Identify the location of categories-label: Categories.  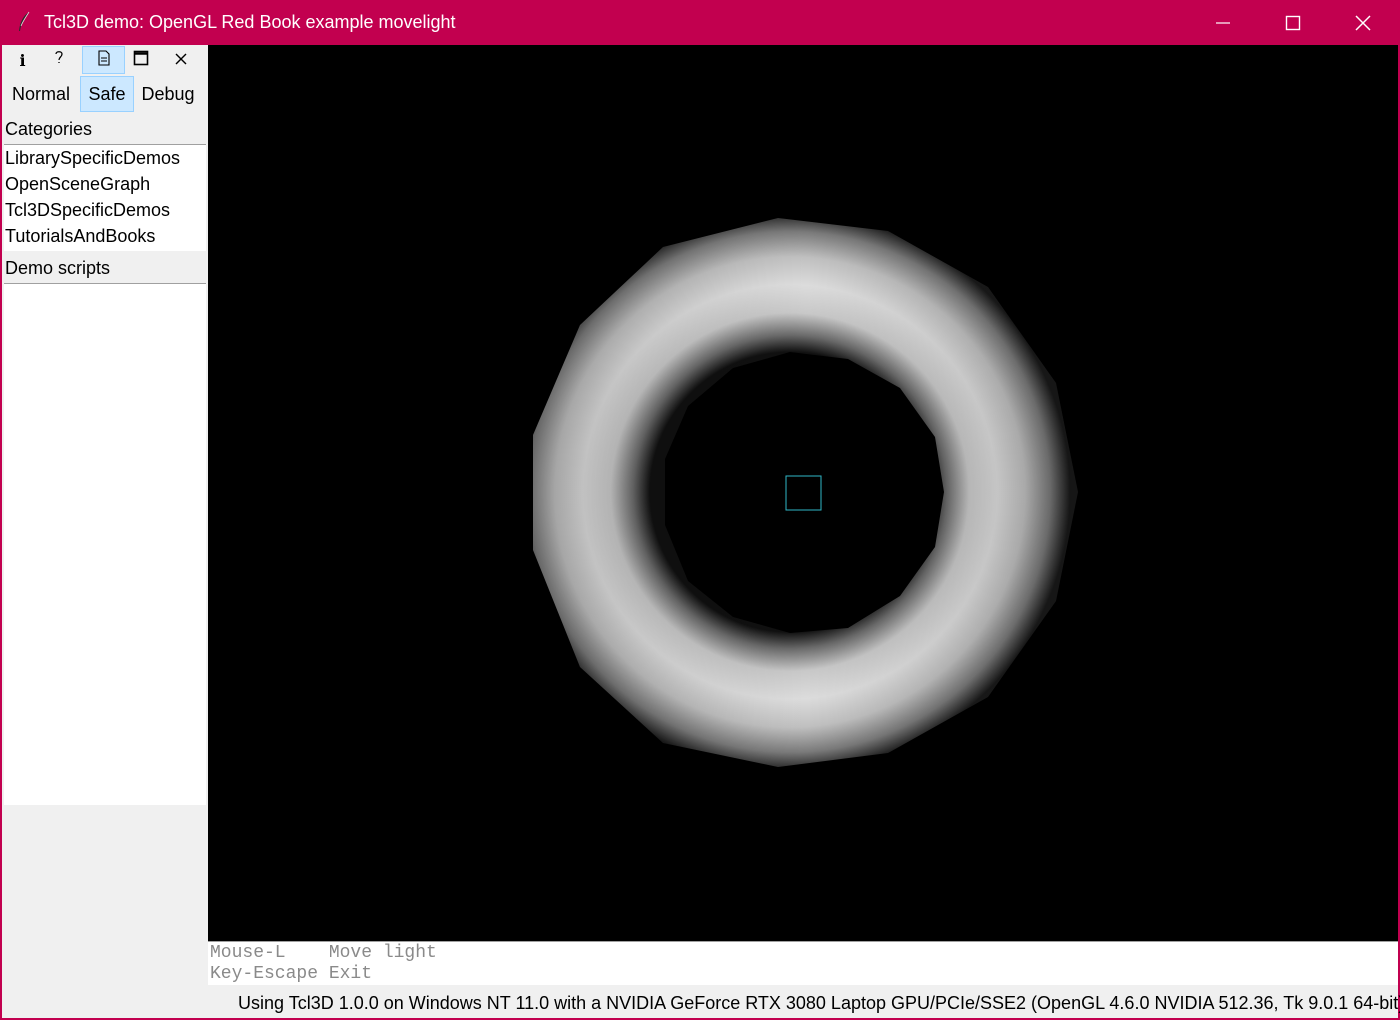
(49, 129).